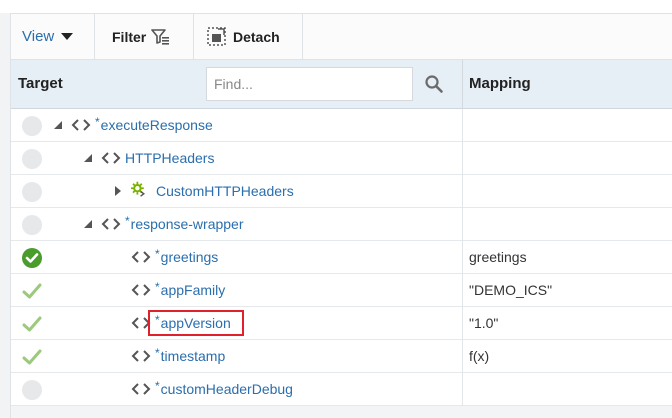  I want to click on search-button, so click(434, 84).